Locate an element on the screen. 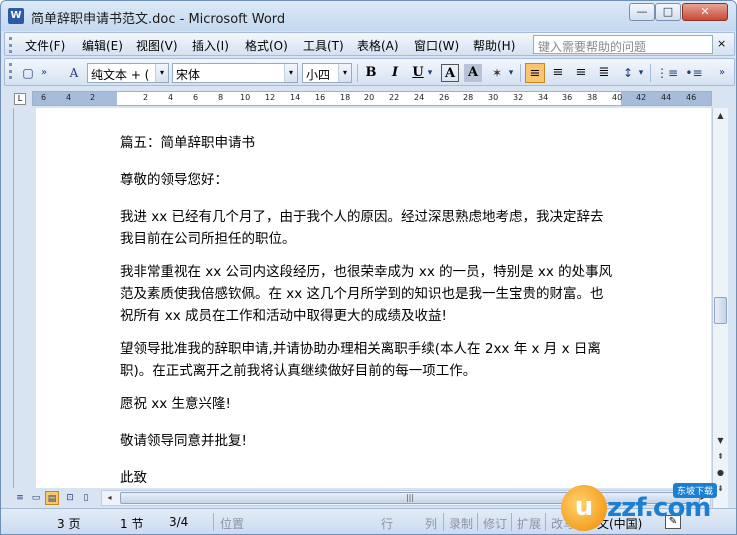  ruler-tick-label: 46 is located at coordinates (691, 97).